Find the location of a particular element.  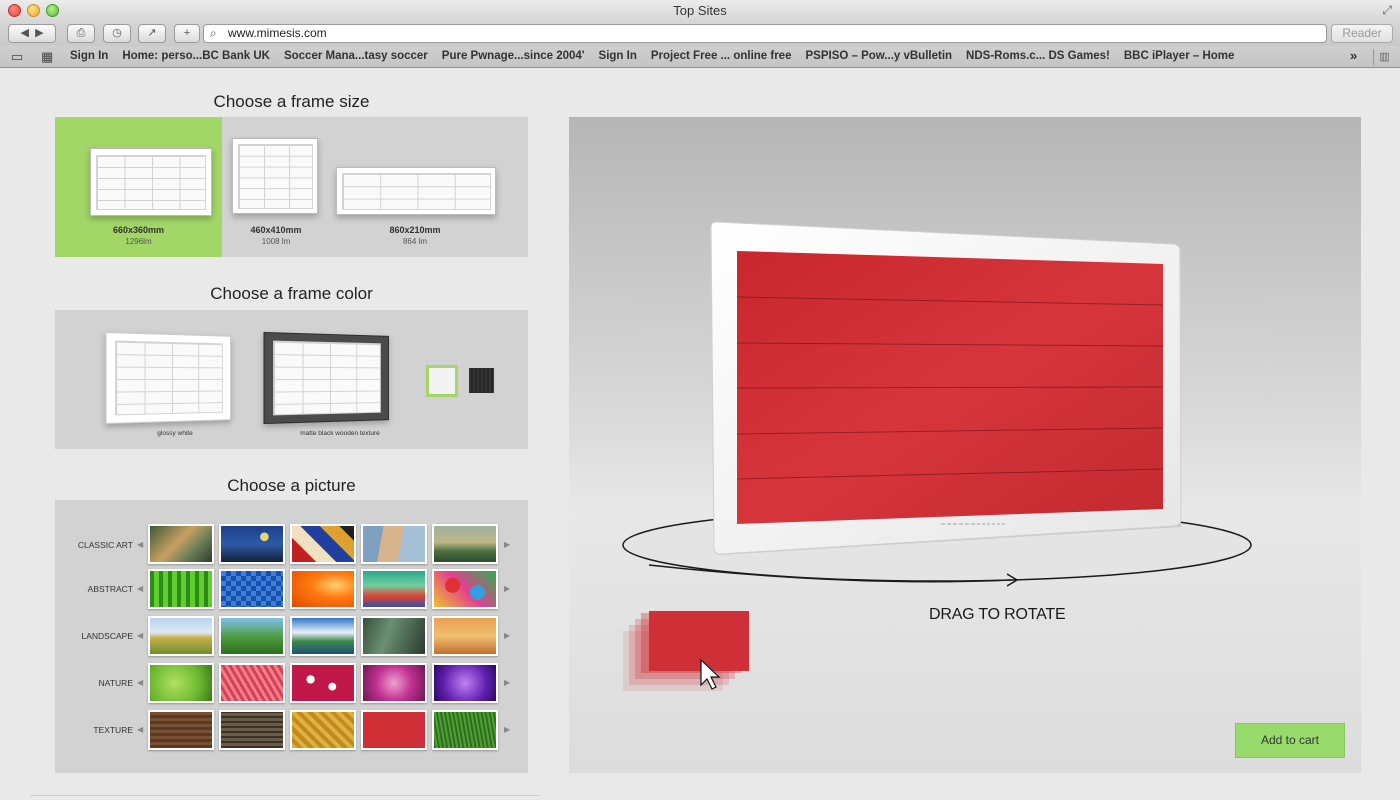

size-option-460x410: 460x410mm 1008 lm is located at coordinates (276, 187).